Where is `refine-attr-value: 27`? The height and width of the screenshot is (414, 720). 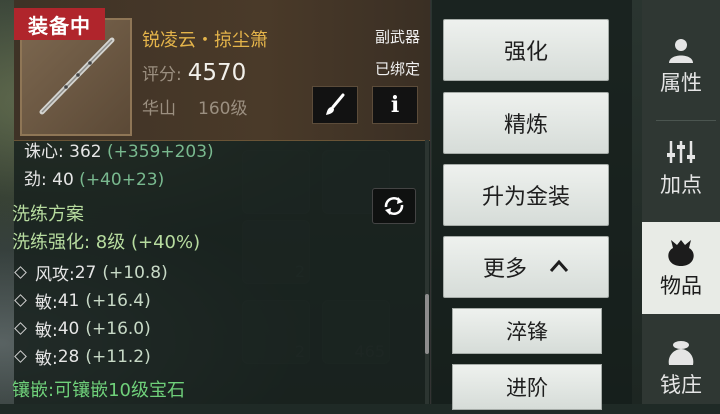 refine-attr-value: 27 is located at coordinates (85, 272).